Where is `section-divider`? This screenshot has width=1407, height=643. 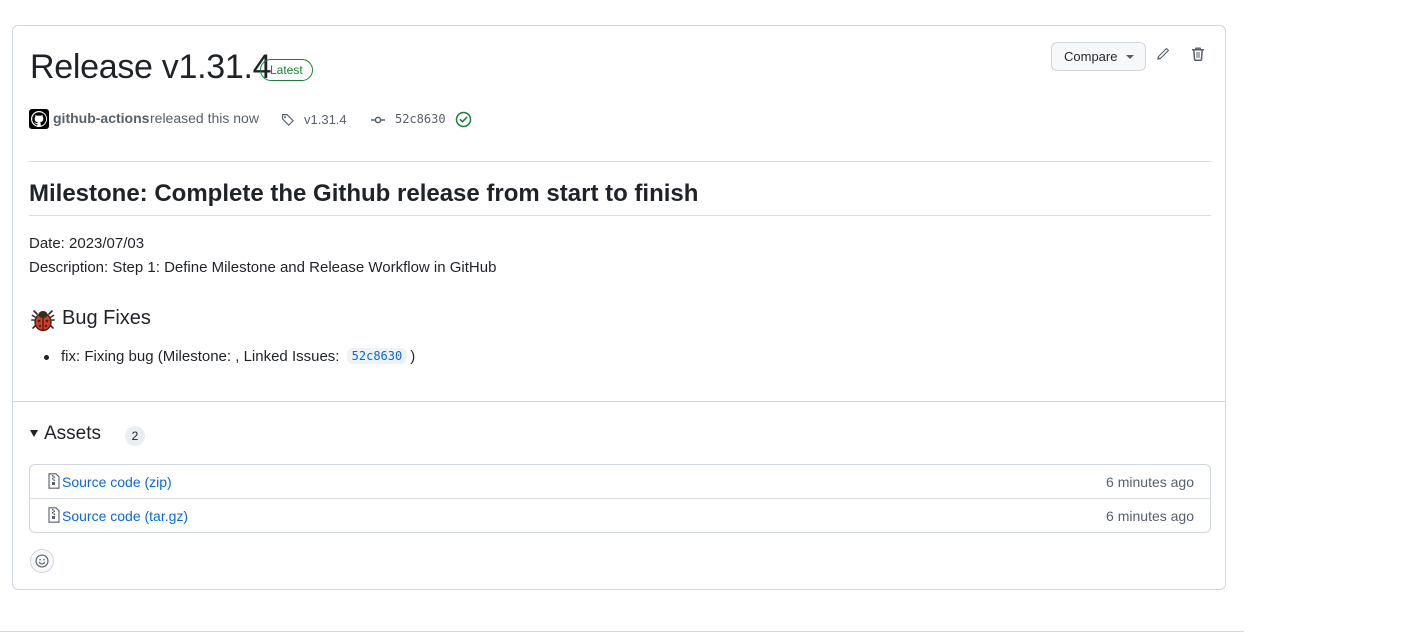
section-divider is located at coordinates (619, 401).